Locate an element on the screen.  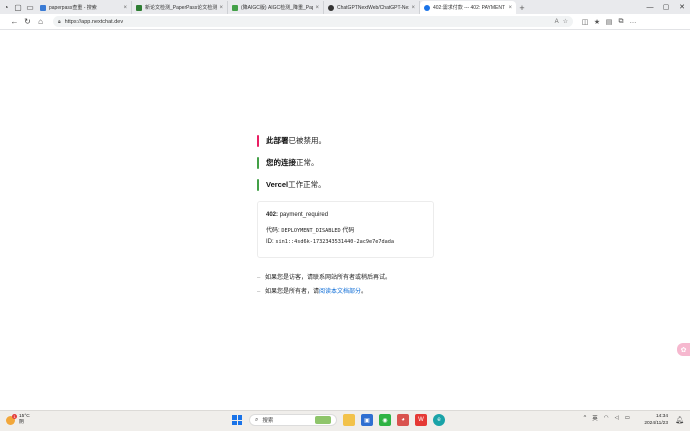
ime-indicator: 英 is located at coordinates (595, 418).